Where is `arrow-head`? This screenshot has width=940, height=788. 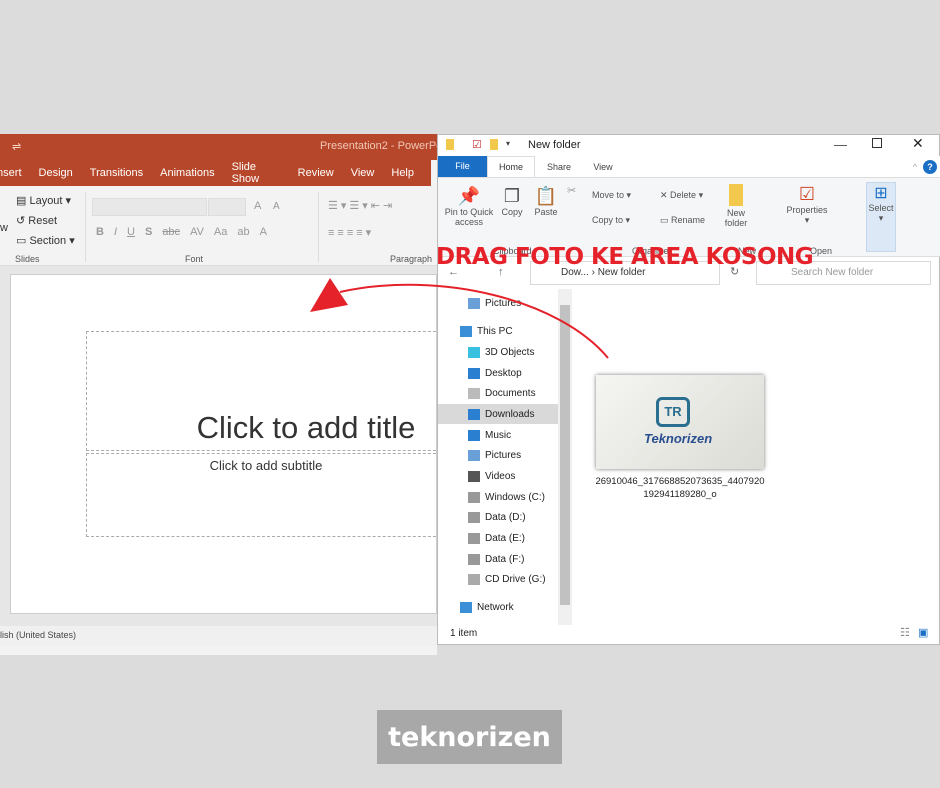
arrow-head is located at coordinates (329, 295).